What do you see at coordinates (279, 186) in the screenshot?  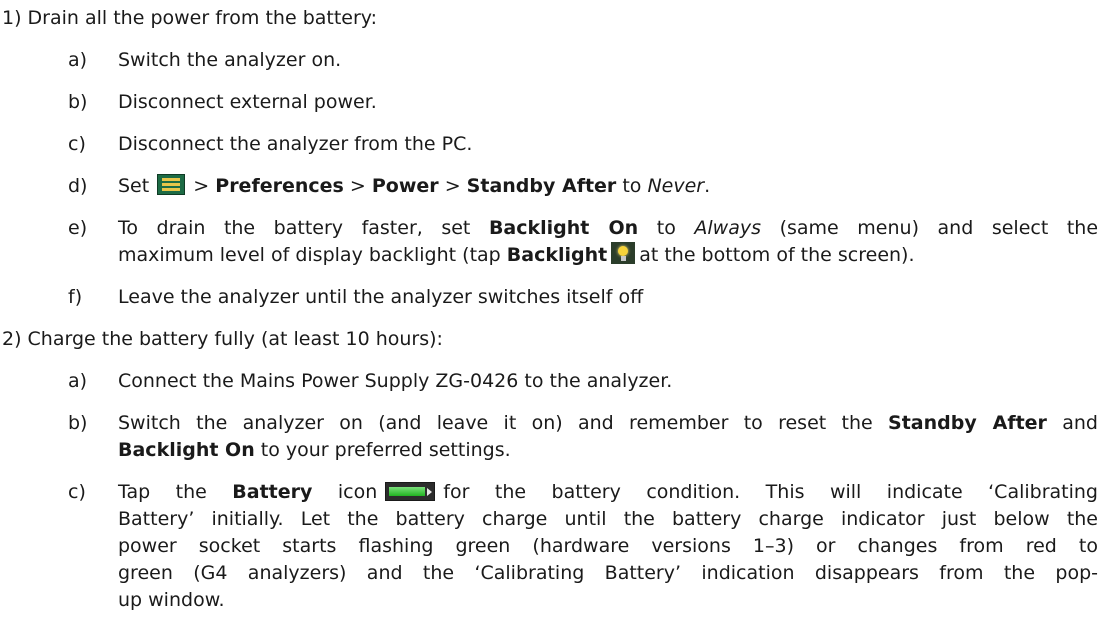 I see `preferences-label: Preferences` at bounding box center [279, 186].